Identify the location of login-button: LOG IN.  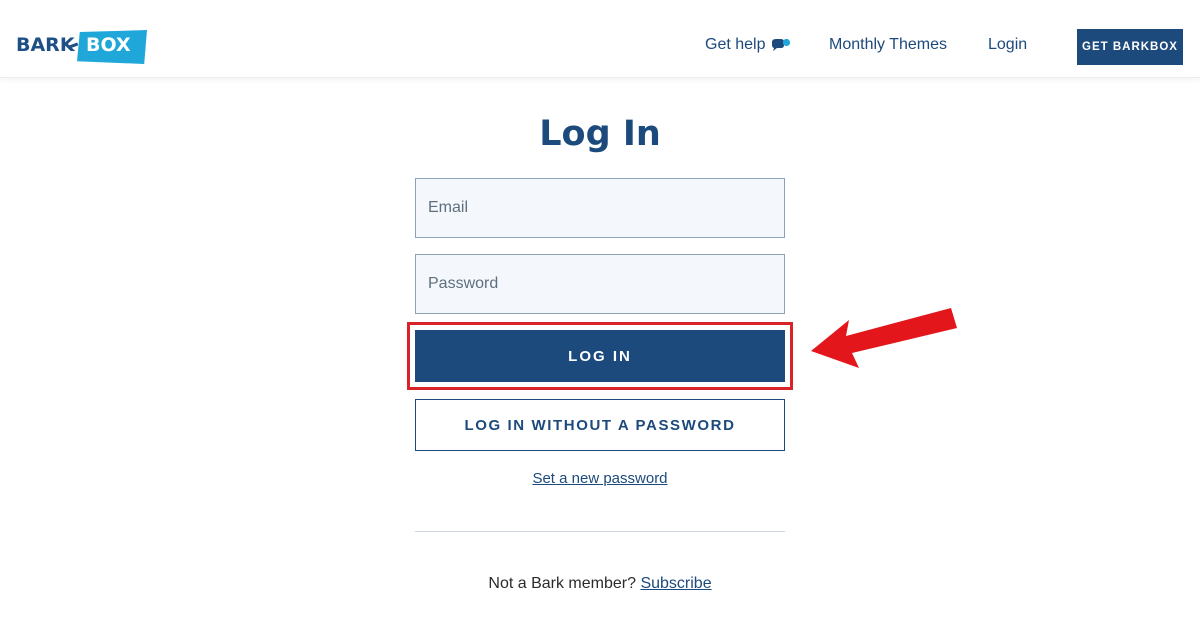
(600, 356).